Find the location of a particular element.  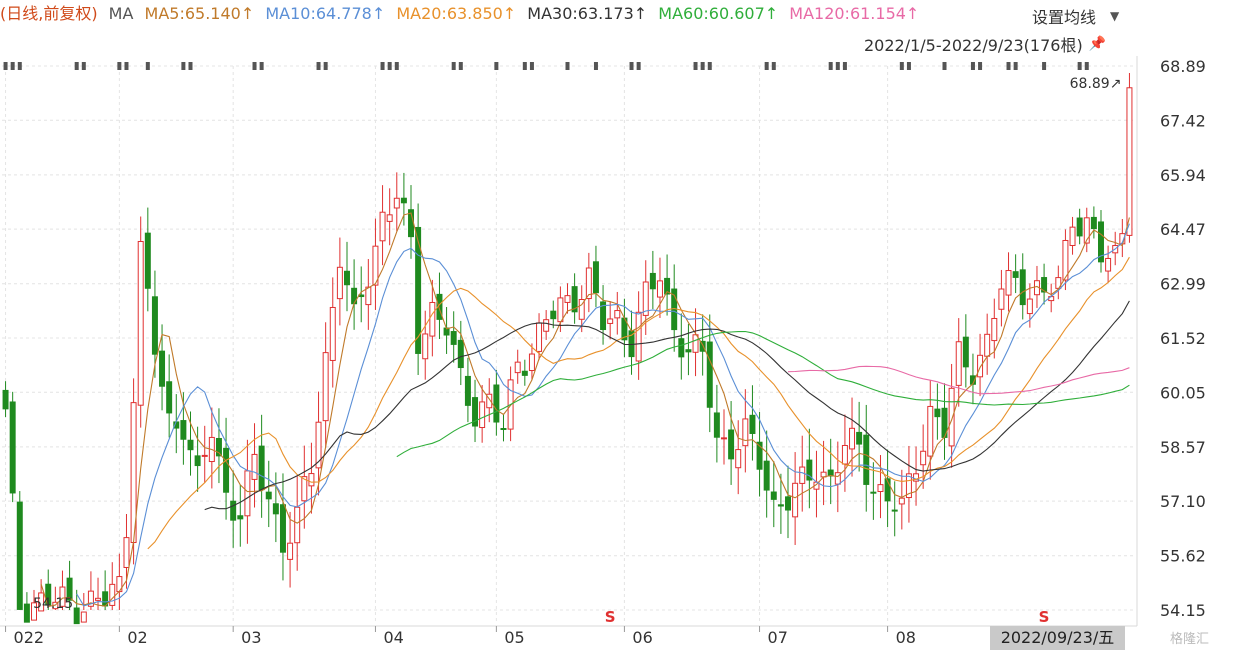

ma10-legend-item: MA10:64.778↑ is located at coordinates (325, 13).